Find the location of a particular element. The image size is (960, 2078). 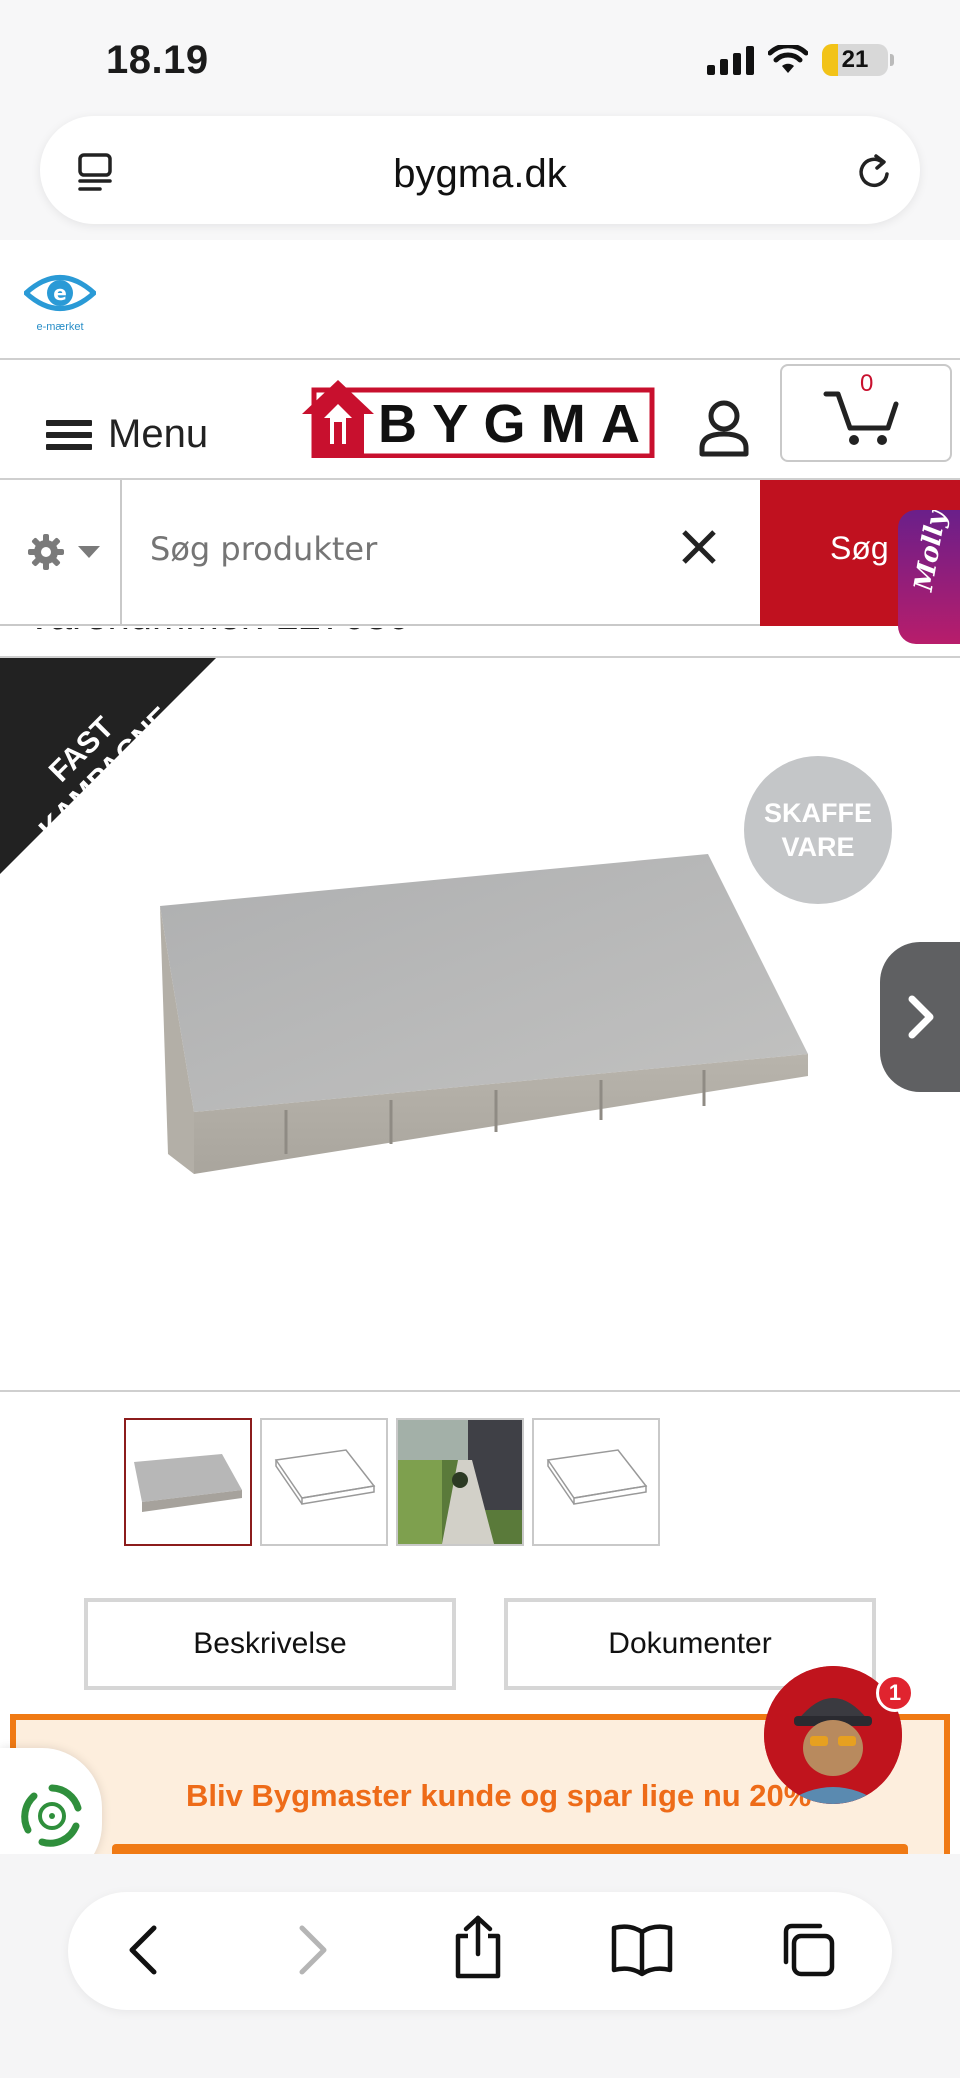

molly-chat-tab: Molly is located at coordinates (929, 577).